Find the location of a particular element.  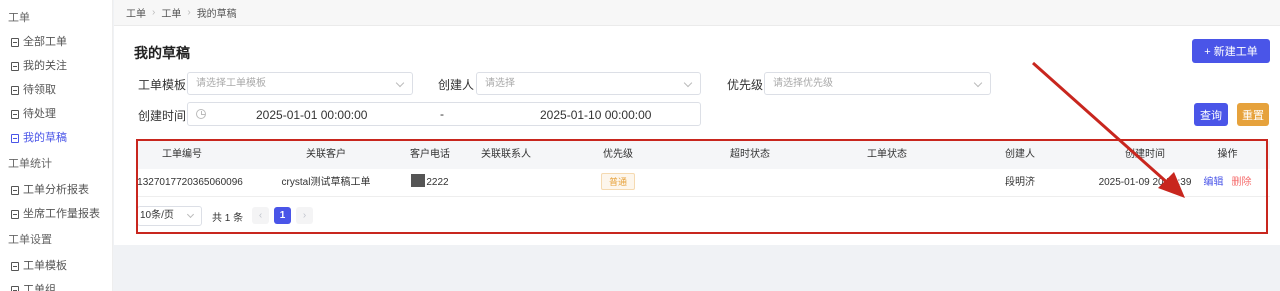

sidebar-item-my-follow: 我的关注 is located at coordinates (56, 66).